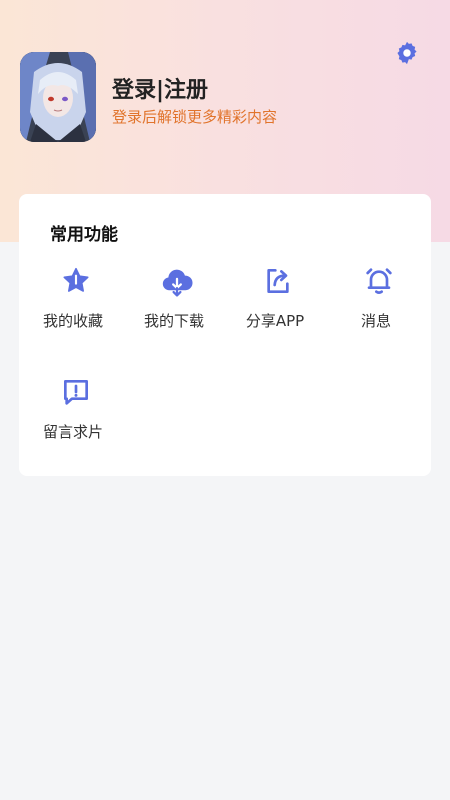  What do you see at coordinates (174, 304) in the screenshot?
I see `downloads-button: 我的下载` at bounding box center [174, 304].